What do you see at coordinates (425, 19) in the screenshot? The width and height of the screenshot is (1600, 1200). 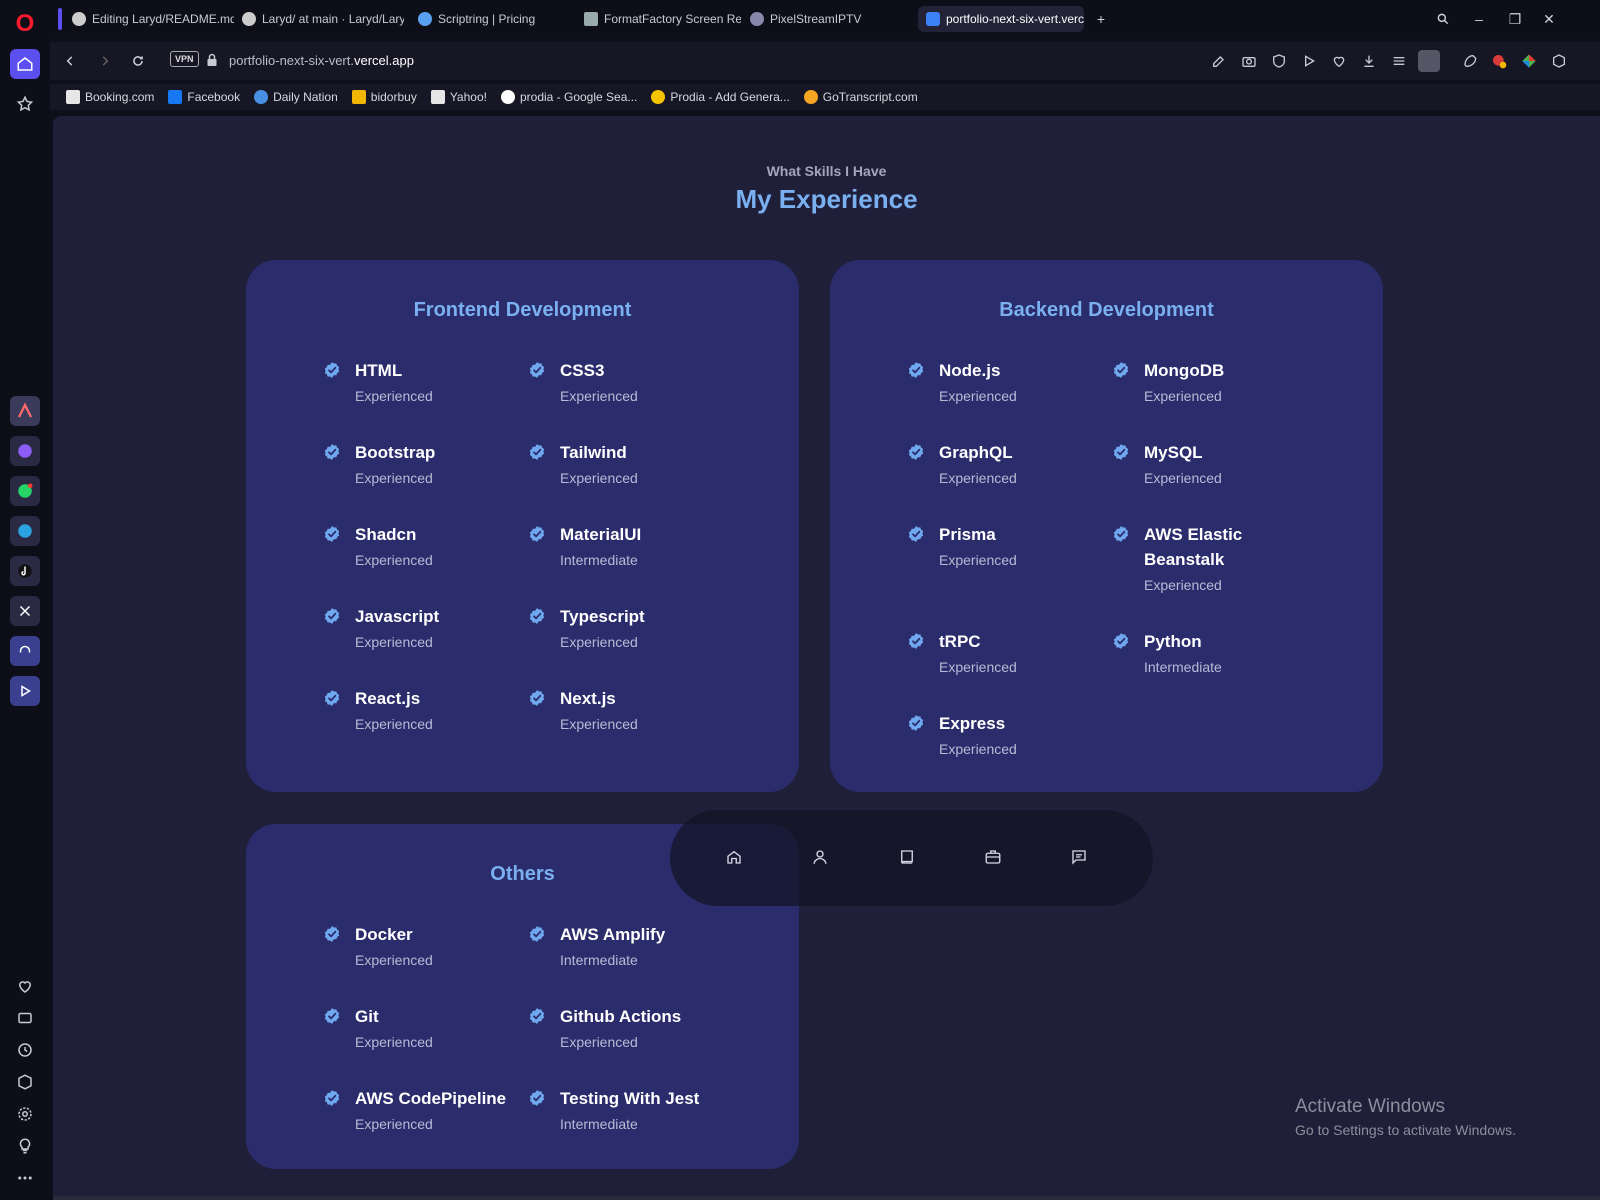 I see `scriptring-icon` at bounding box center [425, 19].